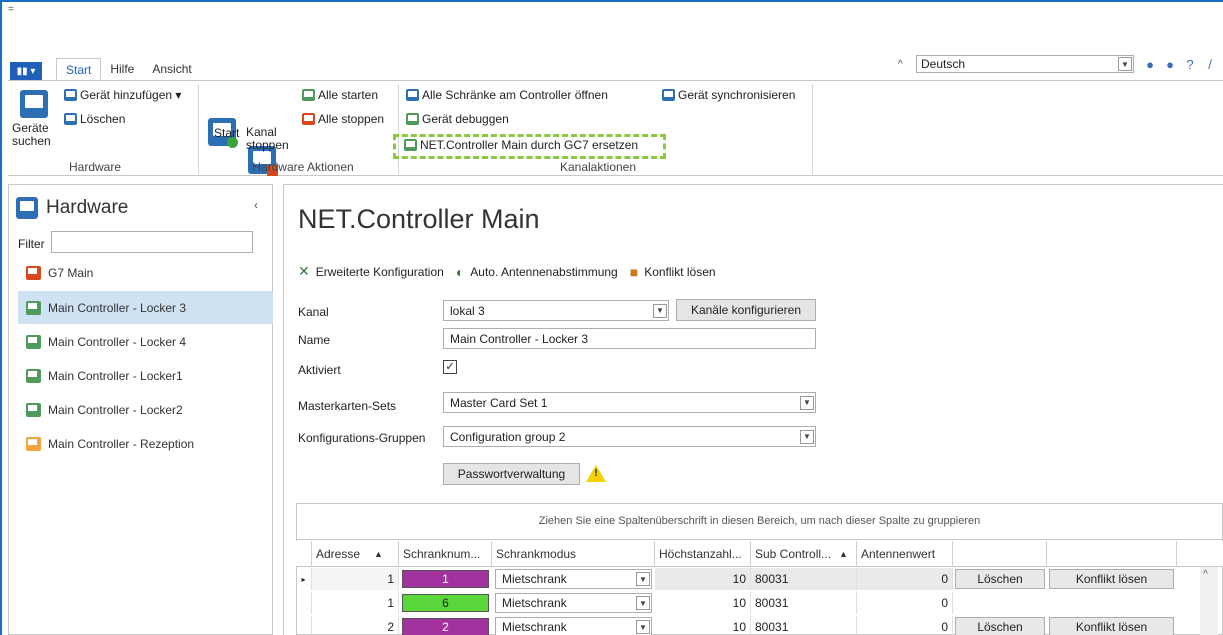 The image size is (1223, 635). Describe the element at coordinates (1210, 64) in the screenshot. I see `wrench-icon: /` at that location.